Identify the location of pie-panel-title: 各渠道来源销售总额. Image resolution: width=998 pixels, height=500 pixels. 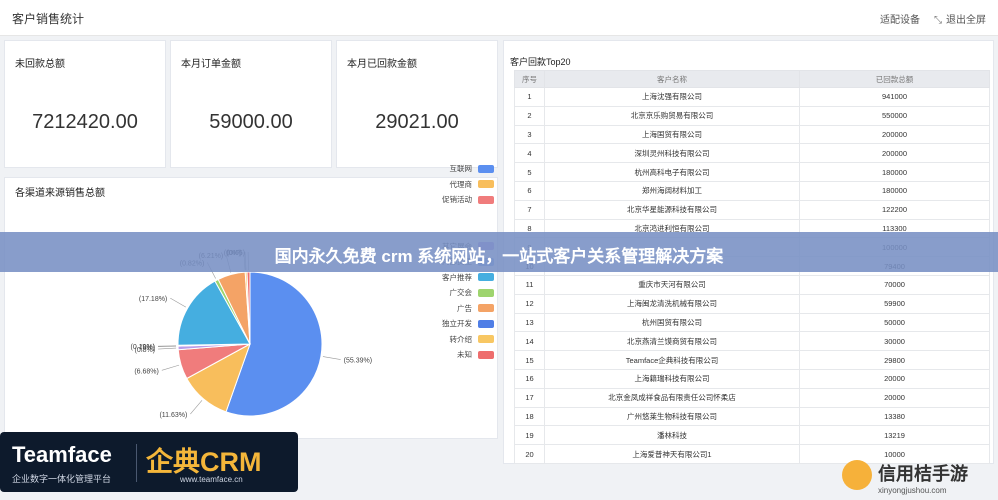
(60, 193).